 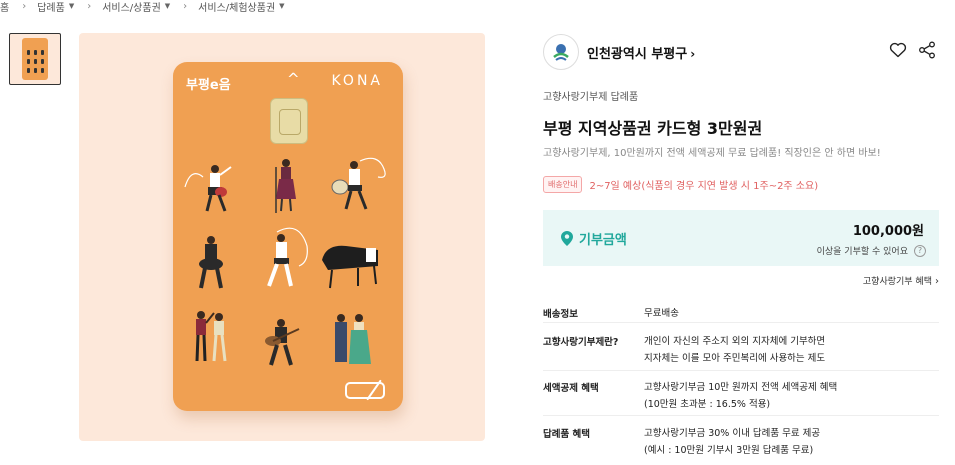 I want to click on product-title: 부평 지역상품권 카드형 3만원권, so click(x=653, y=128).